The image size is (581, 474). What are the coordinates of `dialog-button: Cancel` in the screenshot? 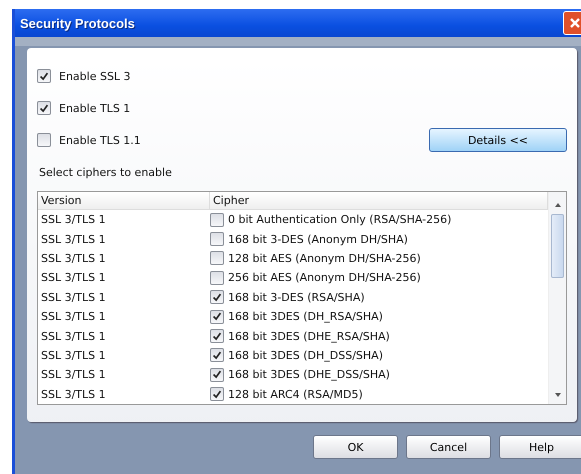 It's located at (448, 447).